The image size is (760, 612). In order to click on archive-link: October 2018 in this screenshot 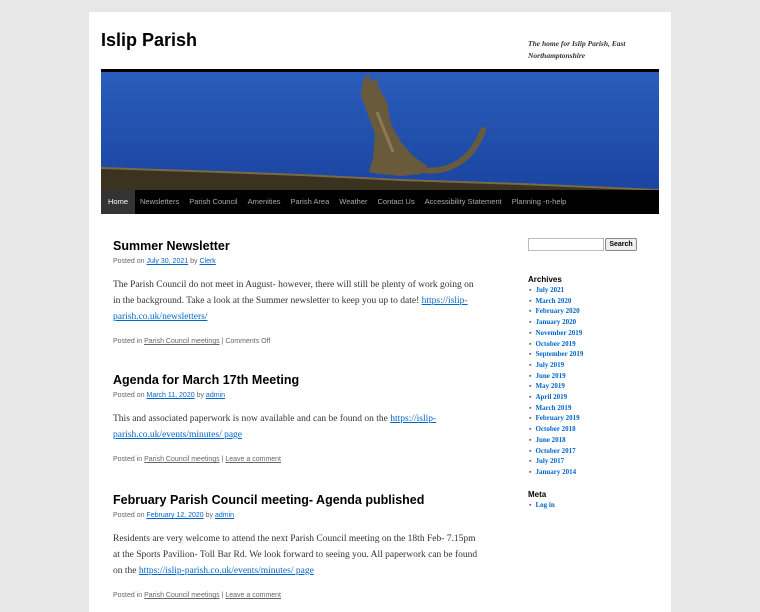, I will do `click(555, 429)`.